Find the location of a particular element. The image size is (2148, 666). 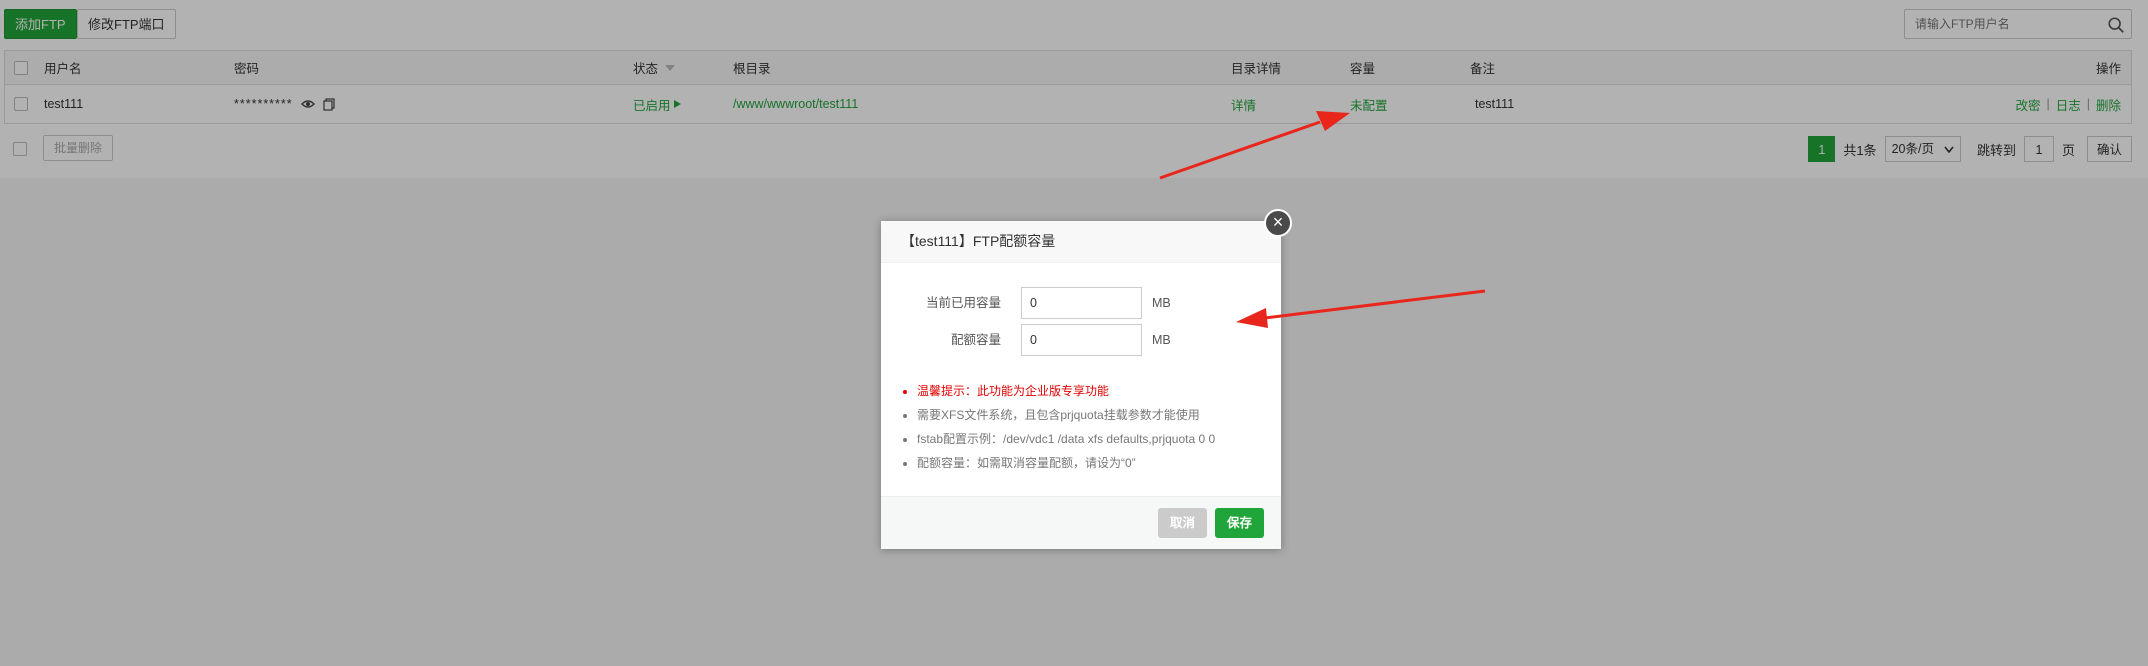

cancel-button: 取消 is located at coordinates (1183, 523).